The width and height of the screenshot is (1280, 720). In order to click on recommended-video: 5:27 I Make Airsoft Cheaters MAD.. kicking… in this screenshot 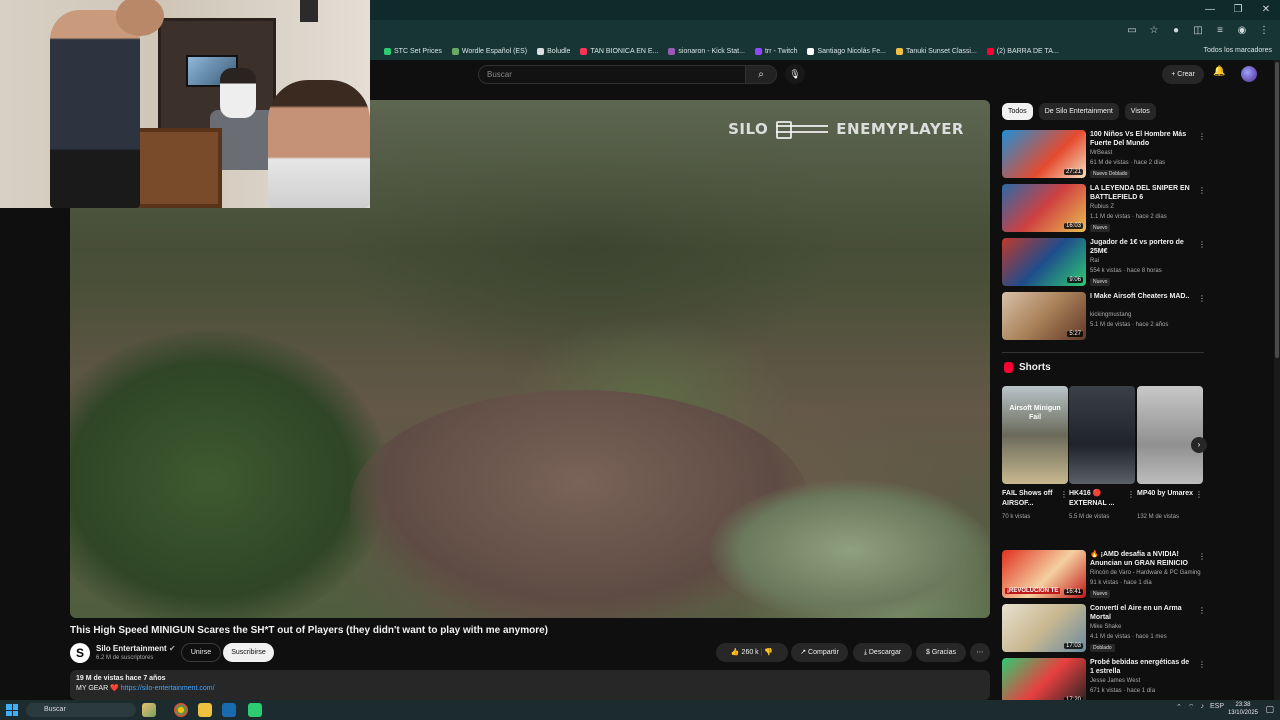, I will do `click(1104, 317)`.